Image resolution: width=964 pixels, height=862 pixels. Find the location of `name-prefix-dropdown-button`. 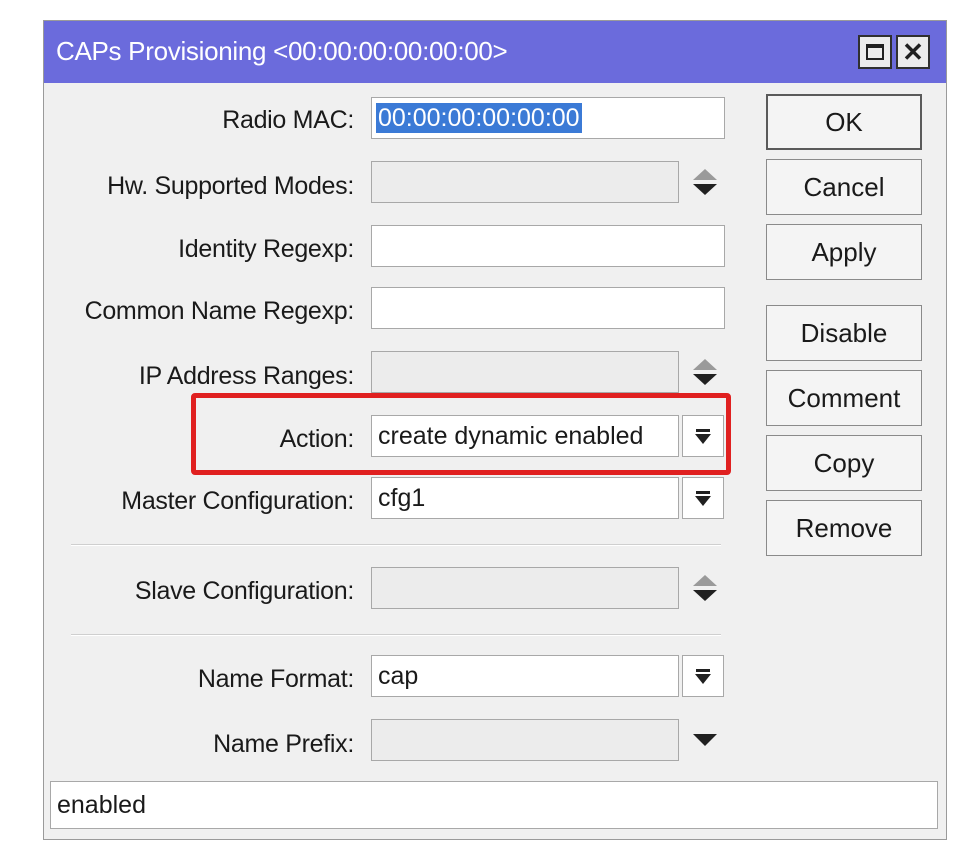

name-prefix-dropdown-button is located at coordinates (705, 740).